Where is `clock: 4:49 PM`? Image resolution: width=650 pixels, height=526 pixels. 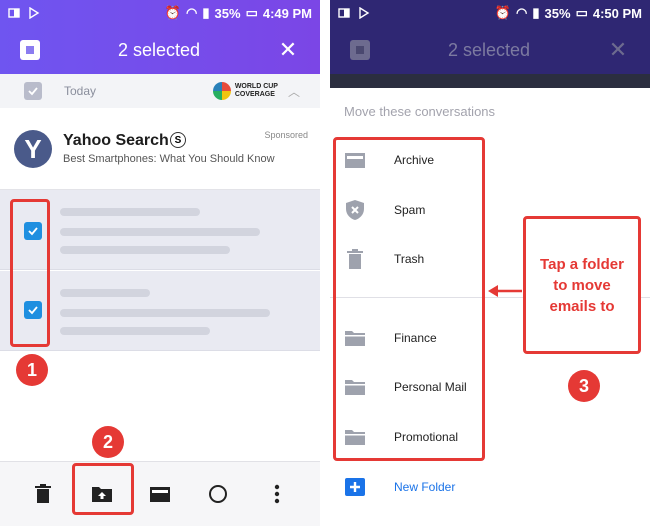 clock: 4:49 PM is located at coordinates (287, 13).